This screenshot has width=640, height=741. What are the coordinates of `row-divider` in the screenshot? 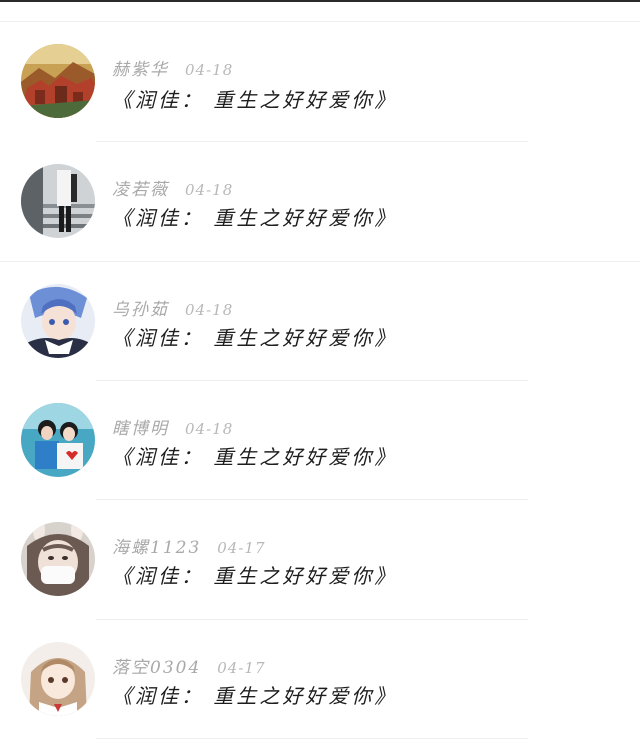 It's located at (312, 738).